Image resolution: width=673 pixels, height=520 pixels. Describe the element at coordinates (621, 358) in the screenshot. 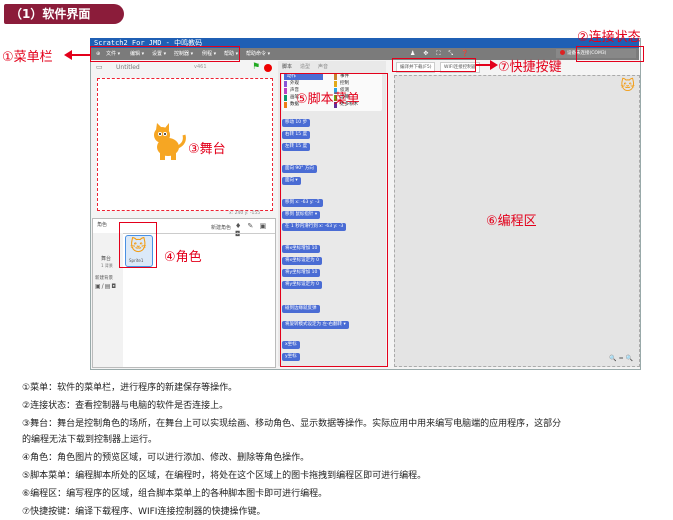

I see `zoom-controls: 🔍 = 🔍` at that location.